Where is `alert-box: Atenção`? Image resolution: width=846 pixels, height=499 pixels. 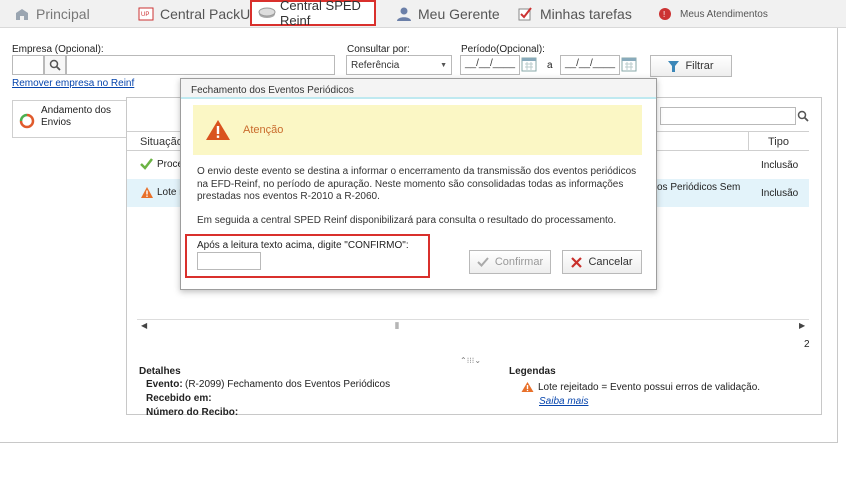
alert-box: Atenção is located at coordinates (417, 130).